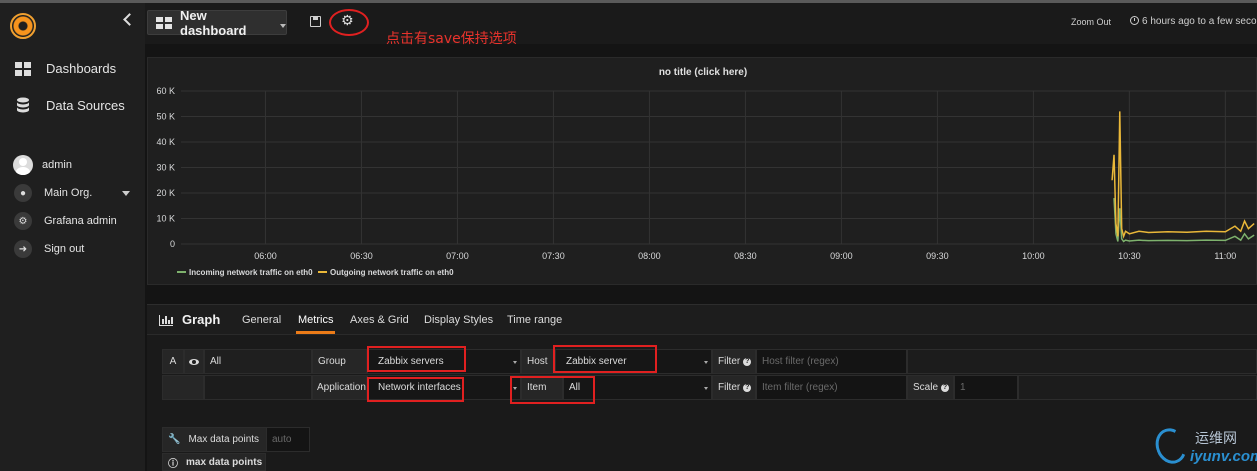  Describe the element at coordinates (392, 272) in the screenshot. I see `legend-entry: Outgoing network traffic on eth0` at that location.